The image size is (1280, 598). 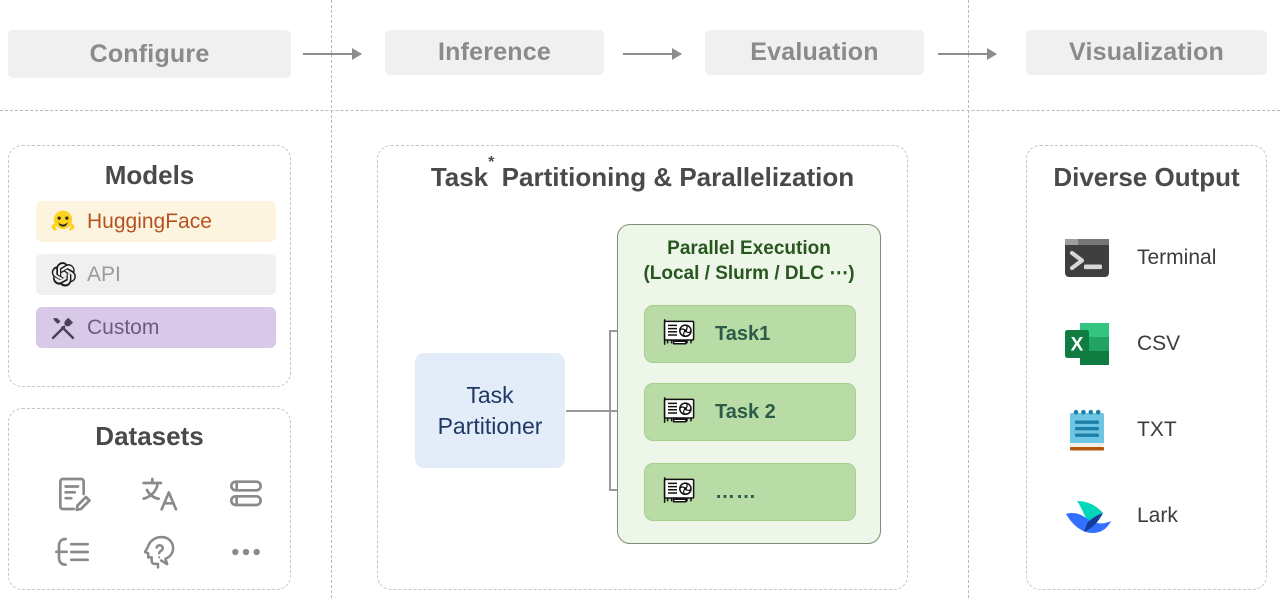 What do you see at coordinates (72, 494) in the screenshot?
I see `document-edit-icon` at bounding box center [72, 494].